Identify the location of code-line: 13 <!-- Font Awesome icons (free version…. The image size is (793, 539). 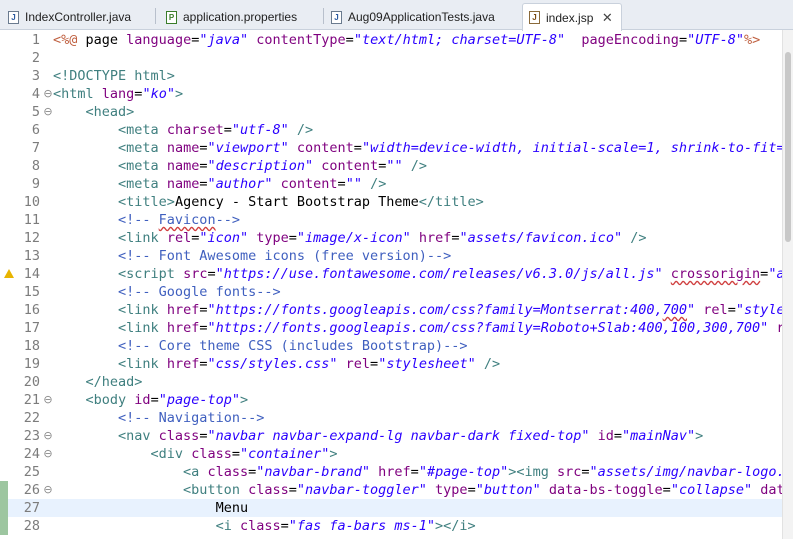
(391, 256).